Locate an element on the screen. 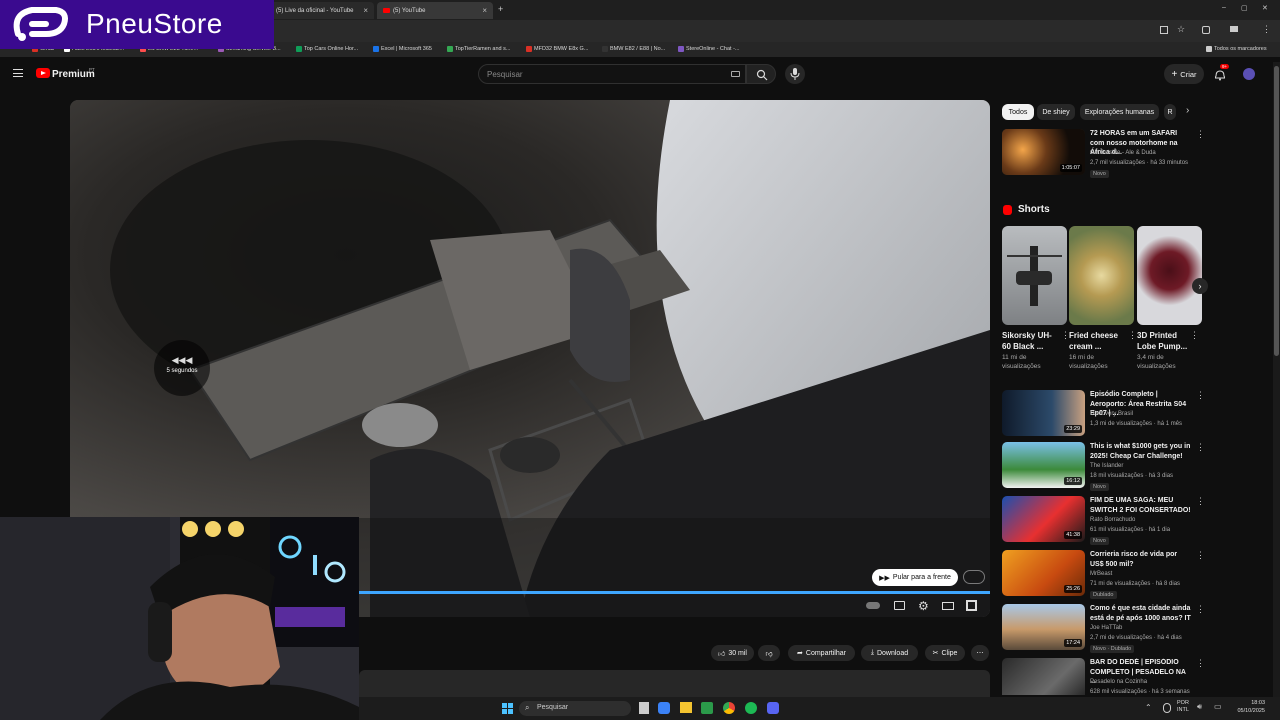  speaker-icon: 🔊︎ is located at coordinates (1199, 707).